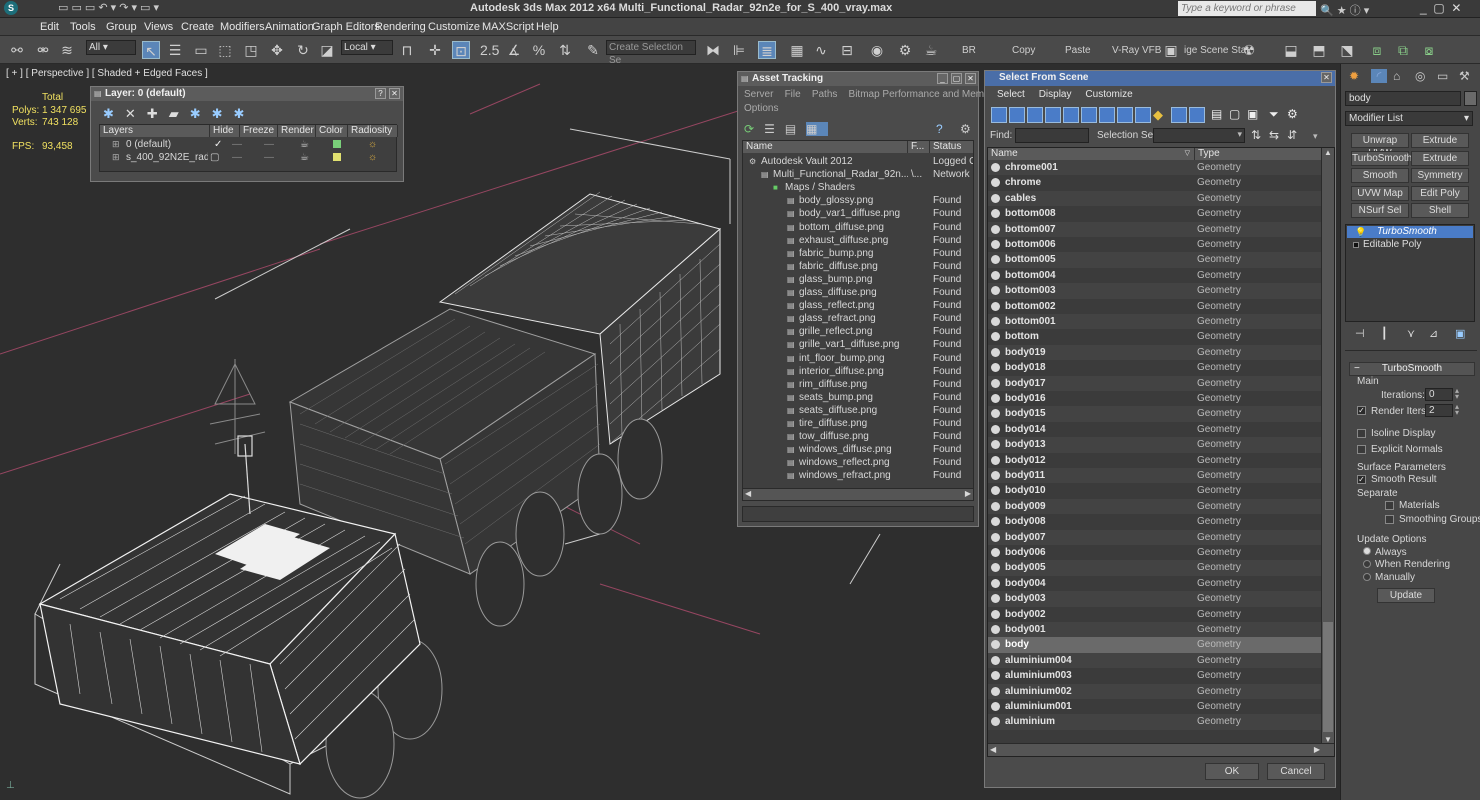  I want to click on asset-menu-server: Server, so click(758, 94).